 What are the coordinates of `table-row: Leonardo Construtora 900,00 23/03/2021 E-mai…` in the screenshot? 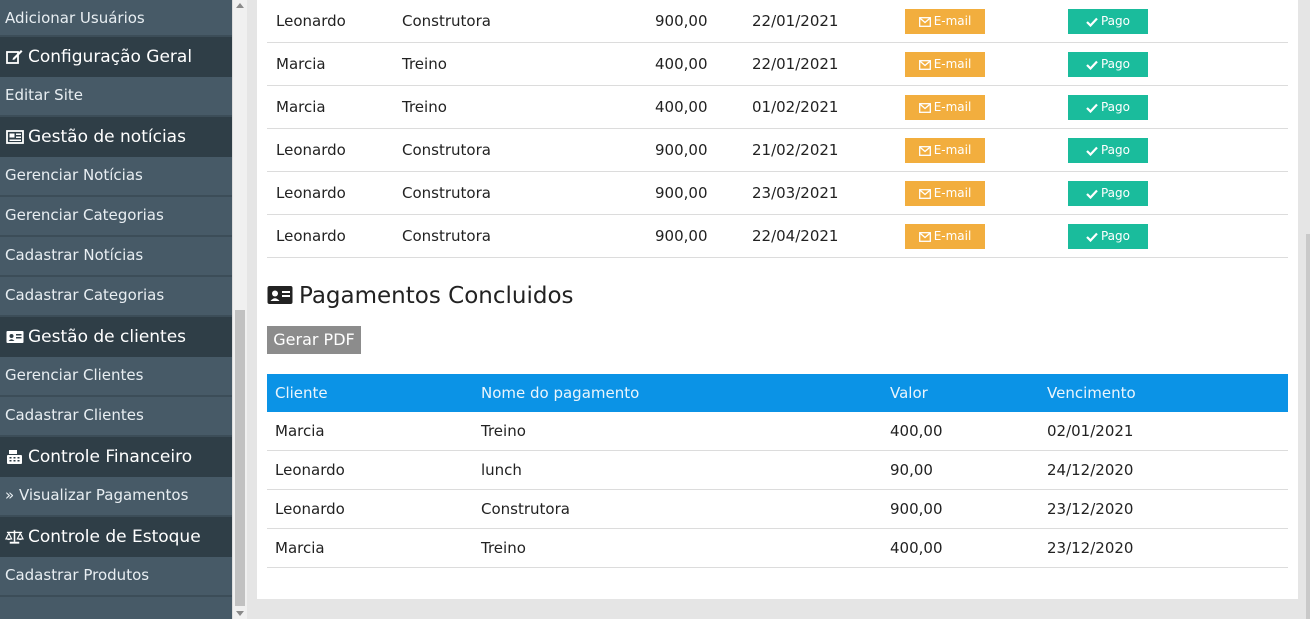 It's located at (777, 193).